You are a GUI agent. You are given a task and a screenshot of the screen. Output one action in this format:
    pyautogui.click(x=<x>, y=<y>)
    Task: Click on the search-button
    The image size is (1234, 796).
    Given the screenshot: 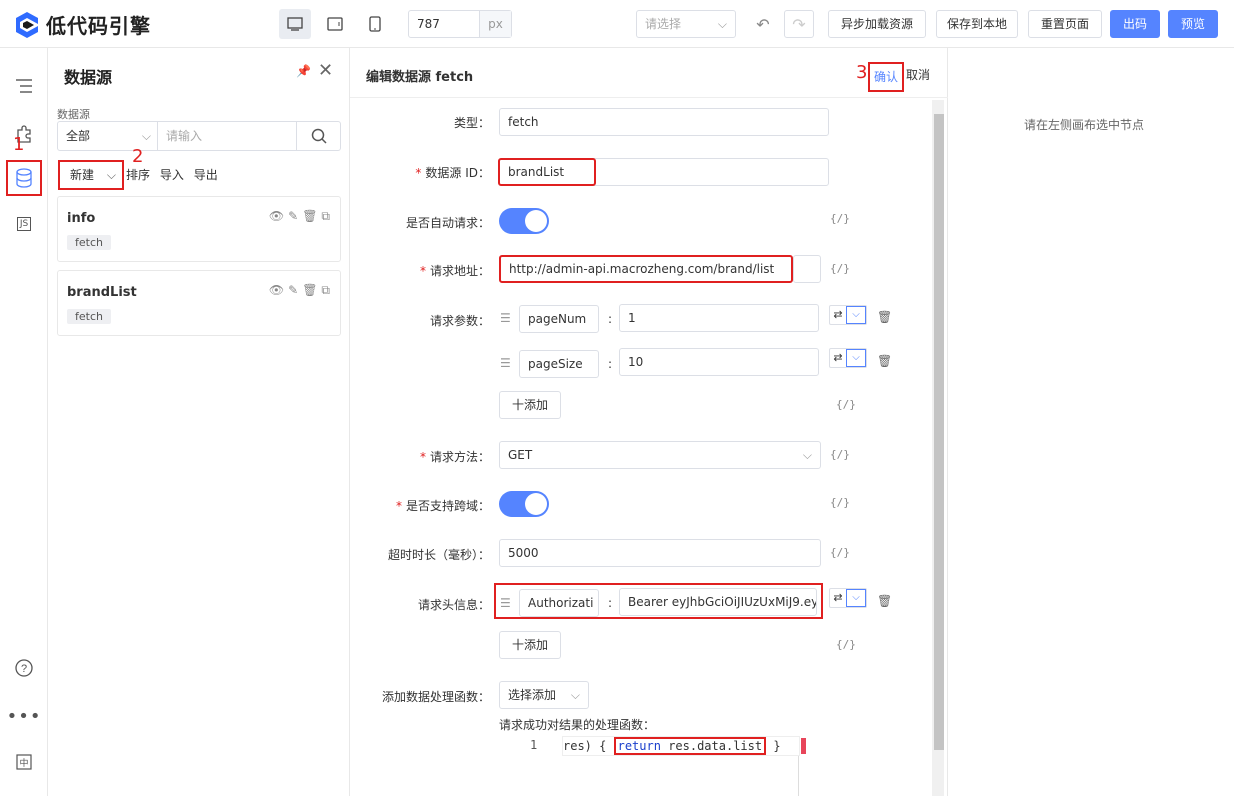 What is the action you would take?
    pyautogui.click(x=318, y=136)
    